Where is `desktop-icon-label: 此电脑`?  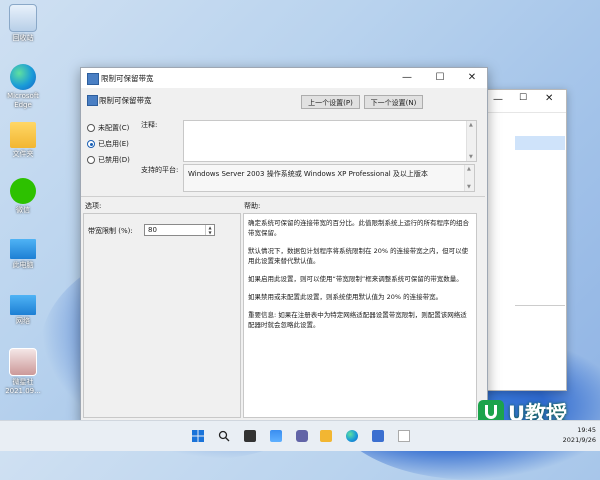 desktop-icon-label: 此电脑 is located at coordinates (23, 265).